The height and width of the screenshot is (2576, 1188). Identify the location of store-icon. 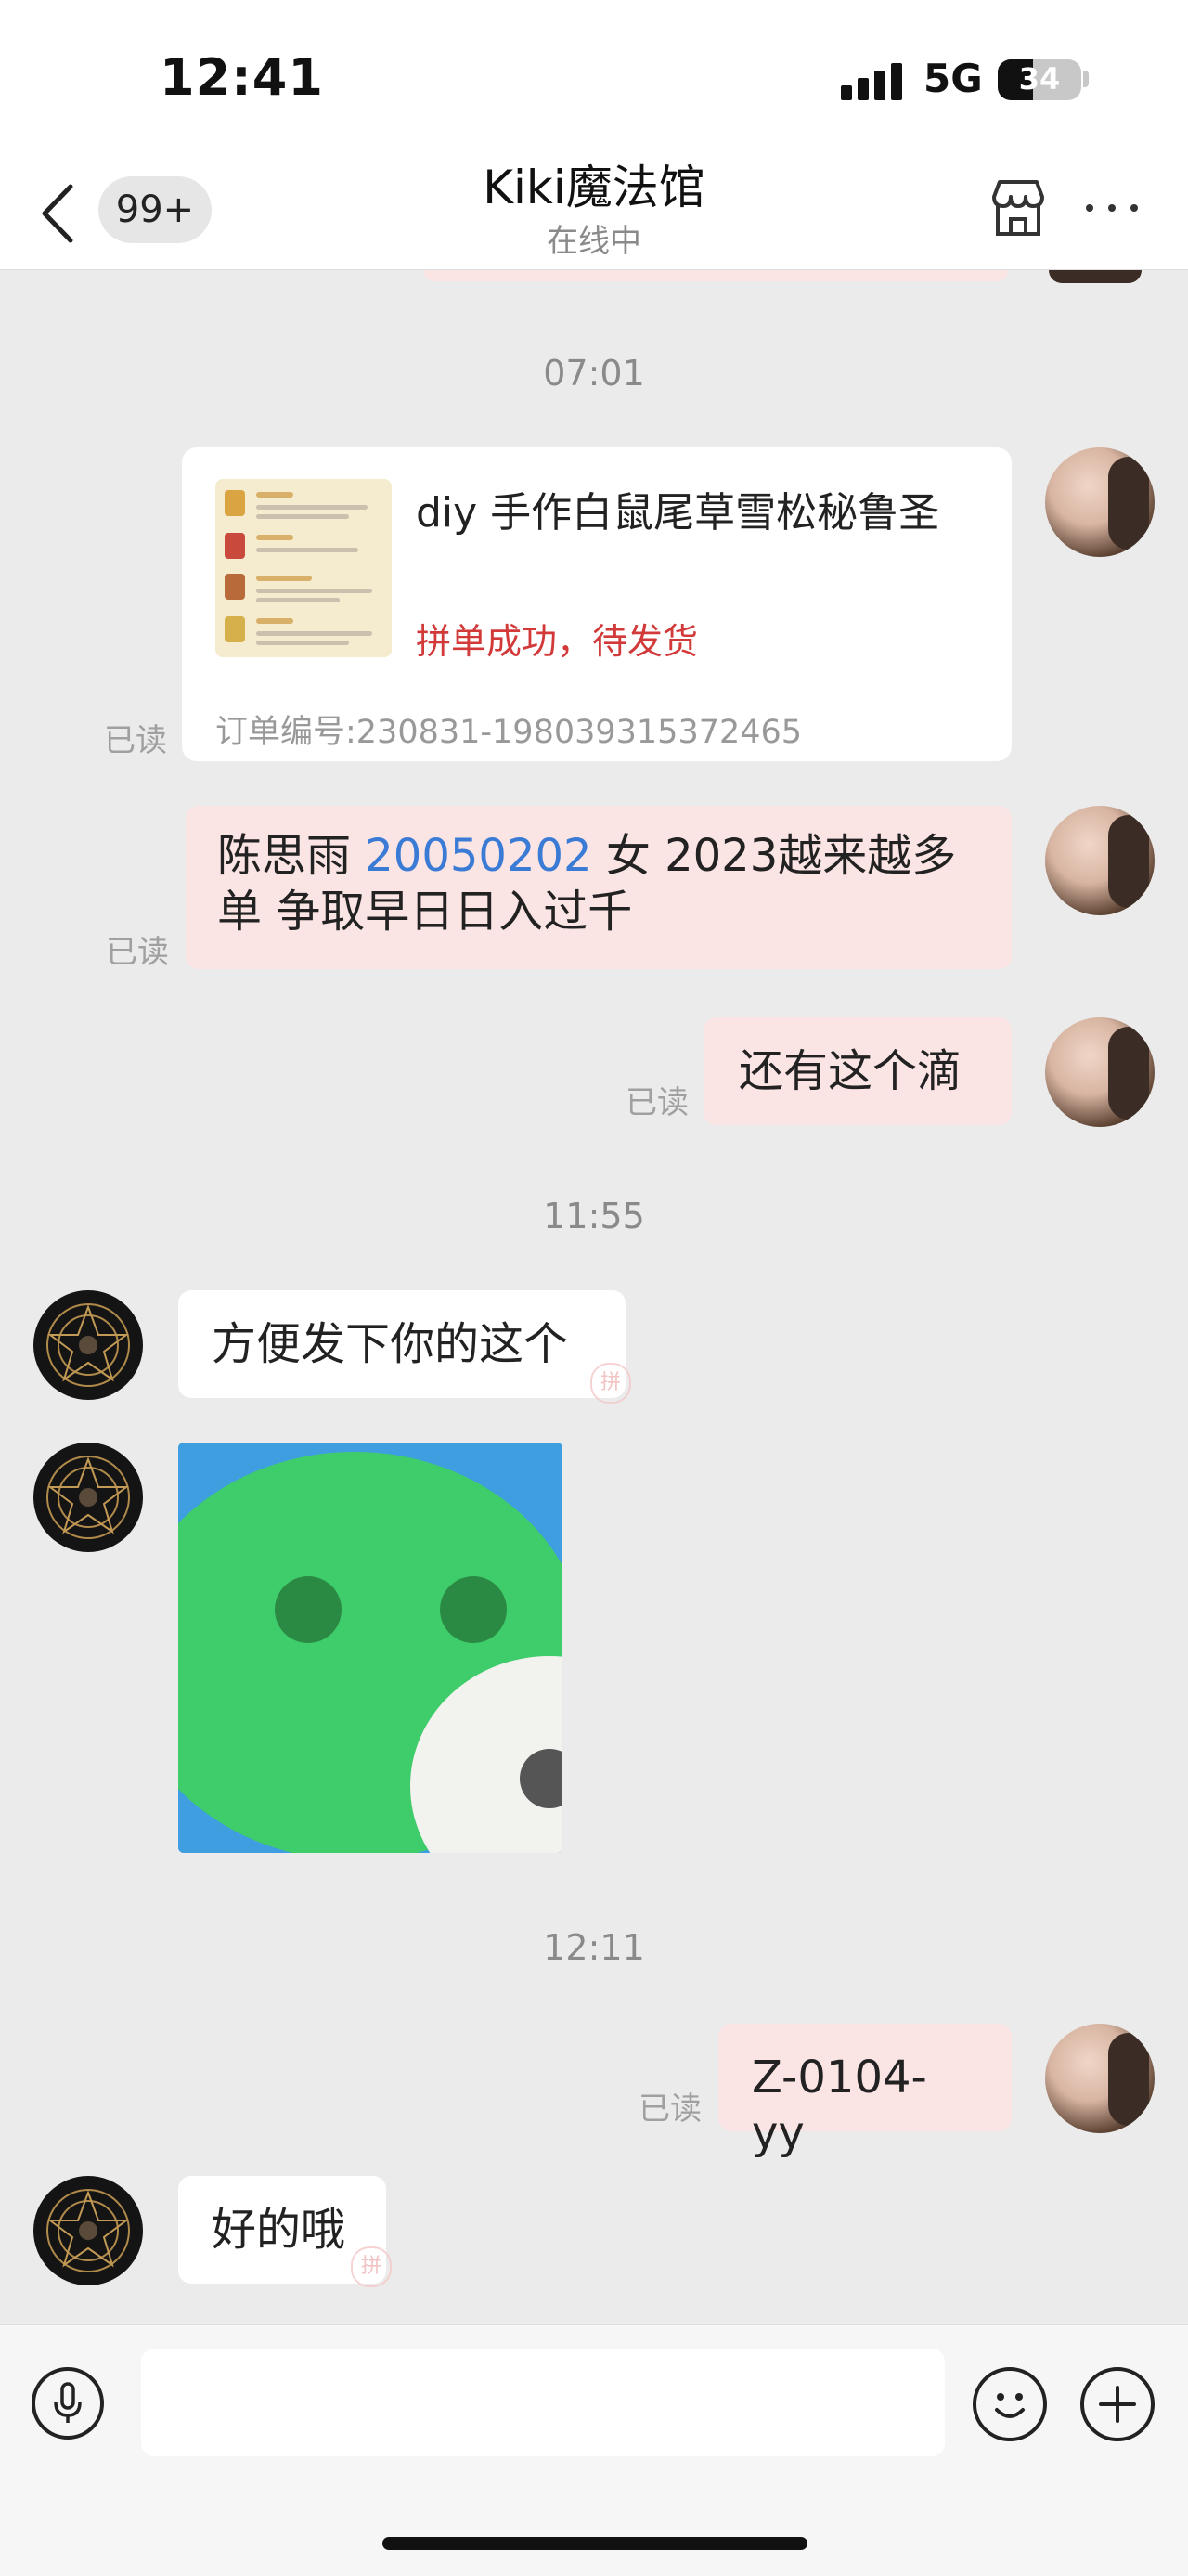
(1018, 207).